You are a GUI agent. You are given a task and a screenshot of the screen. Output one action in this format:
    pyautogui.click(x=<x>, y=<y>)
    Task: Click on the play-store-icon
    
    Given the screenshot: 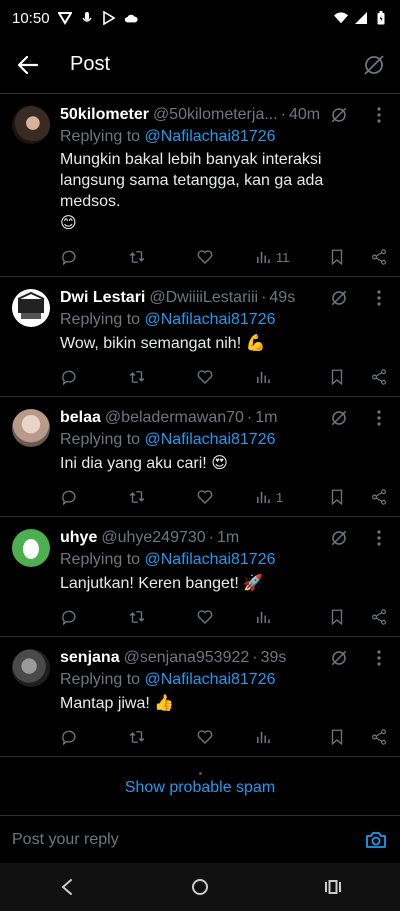 What is the action you would take?
    pyautogui.click(x=109, y=18)
    